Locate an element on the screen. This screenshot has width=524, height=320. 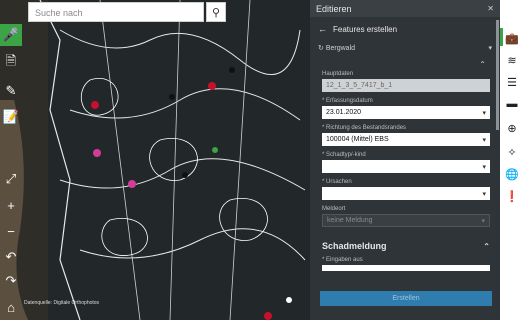
microphone-icon: 🎤 is located at coordinates (11, 34).